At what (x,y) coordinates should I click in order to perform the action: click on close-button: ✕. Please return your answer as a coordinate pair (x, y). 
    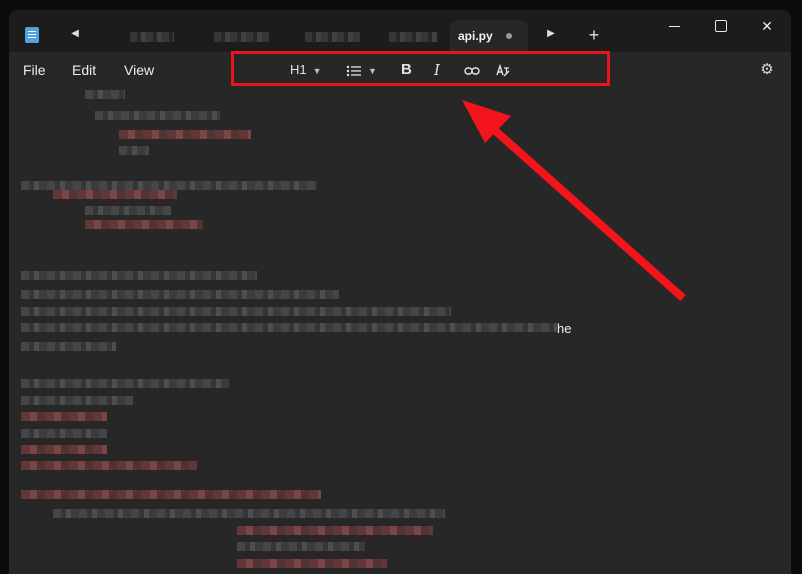
    Looking at the image, I should click on (767, 26).